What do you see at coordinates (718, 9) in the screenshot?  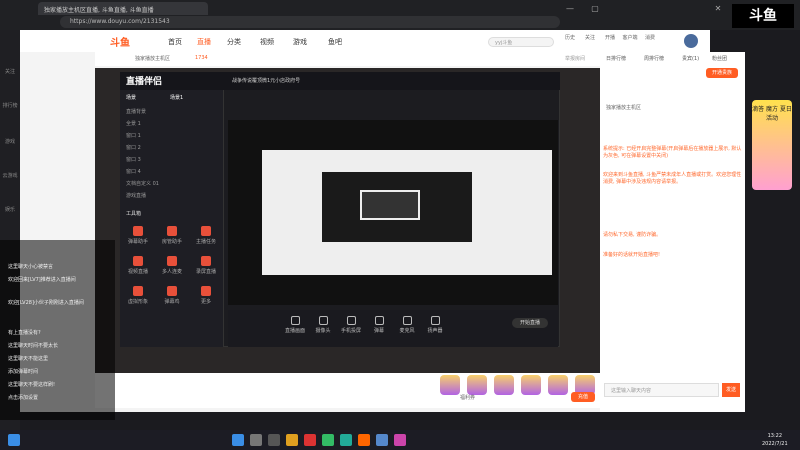 I see `close-icon: ✕` at bounding box center [718, 9].